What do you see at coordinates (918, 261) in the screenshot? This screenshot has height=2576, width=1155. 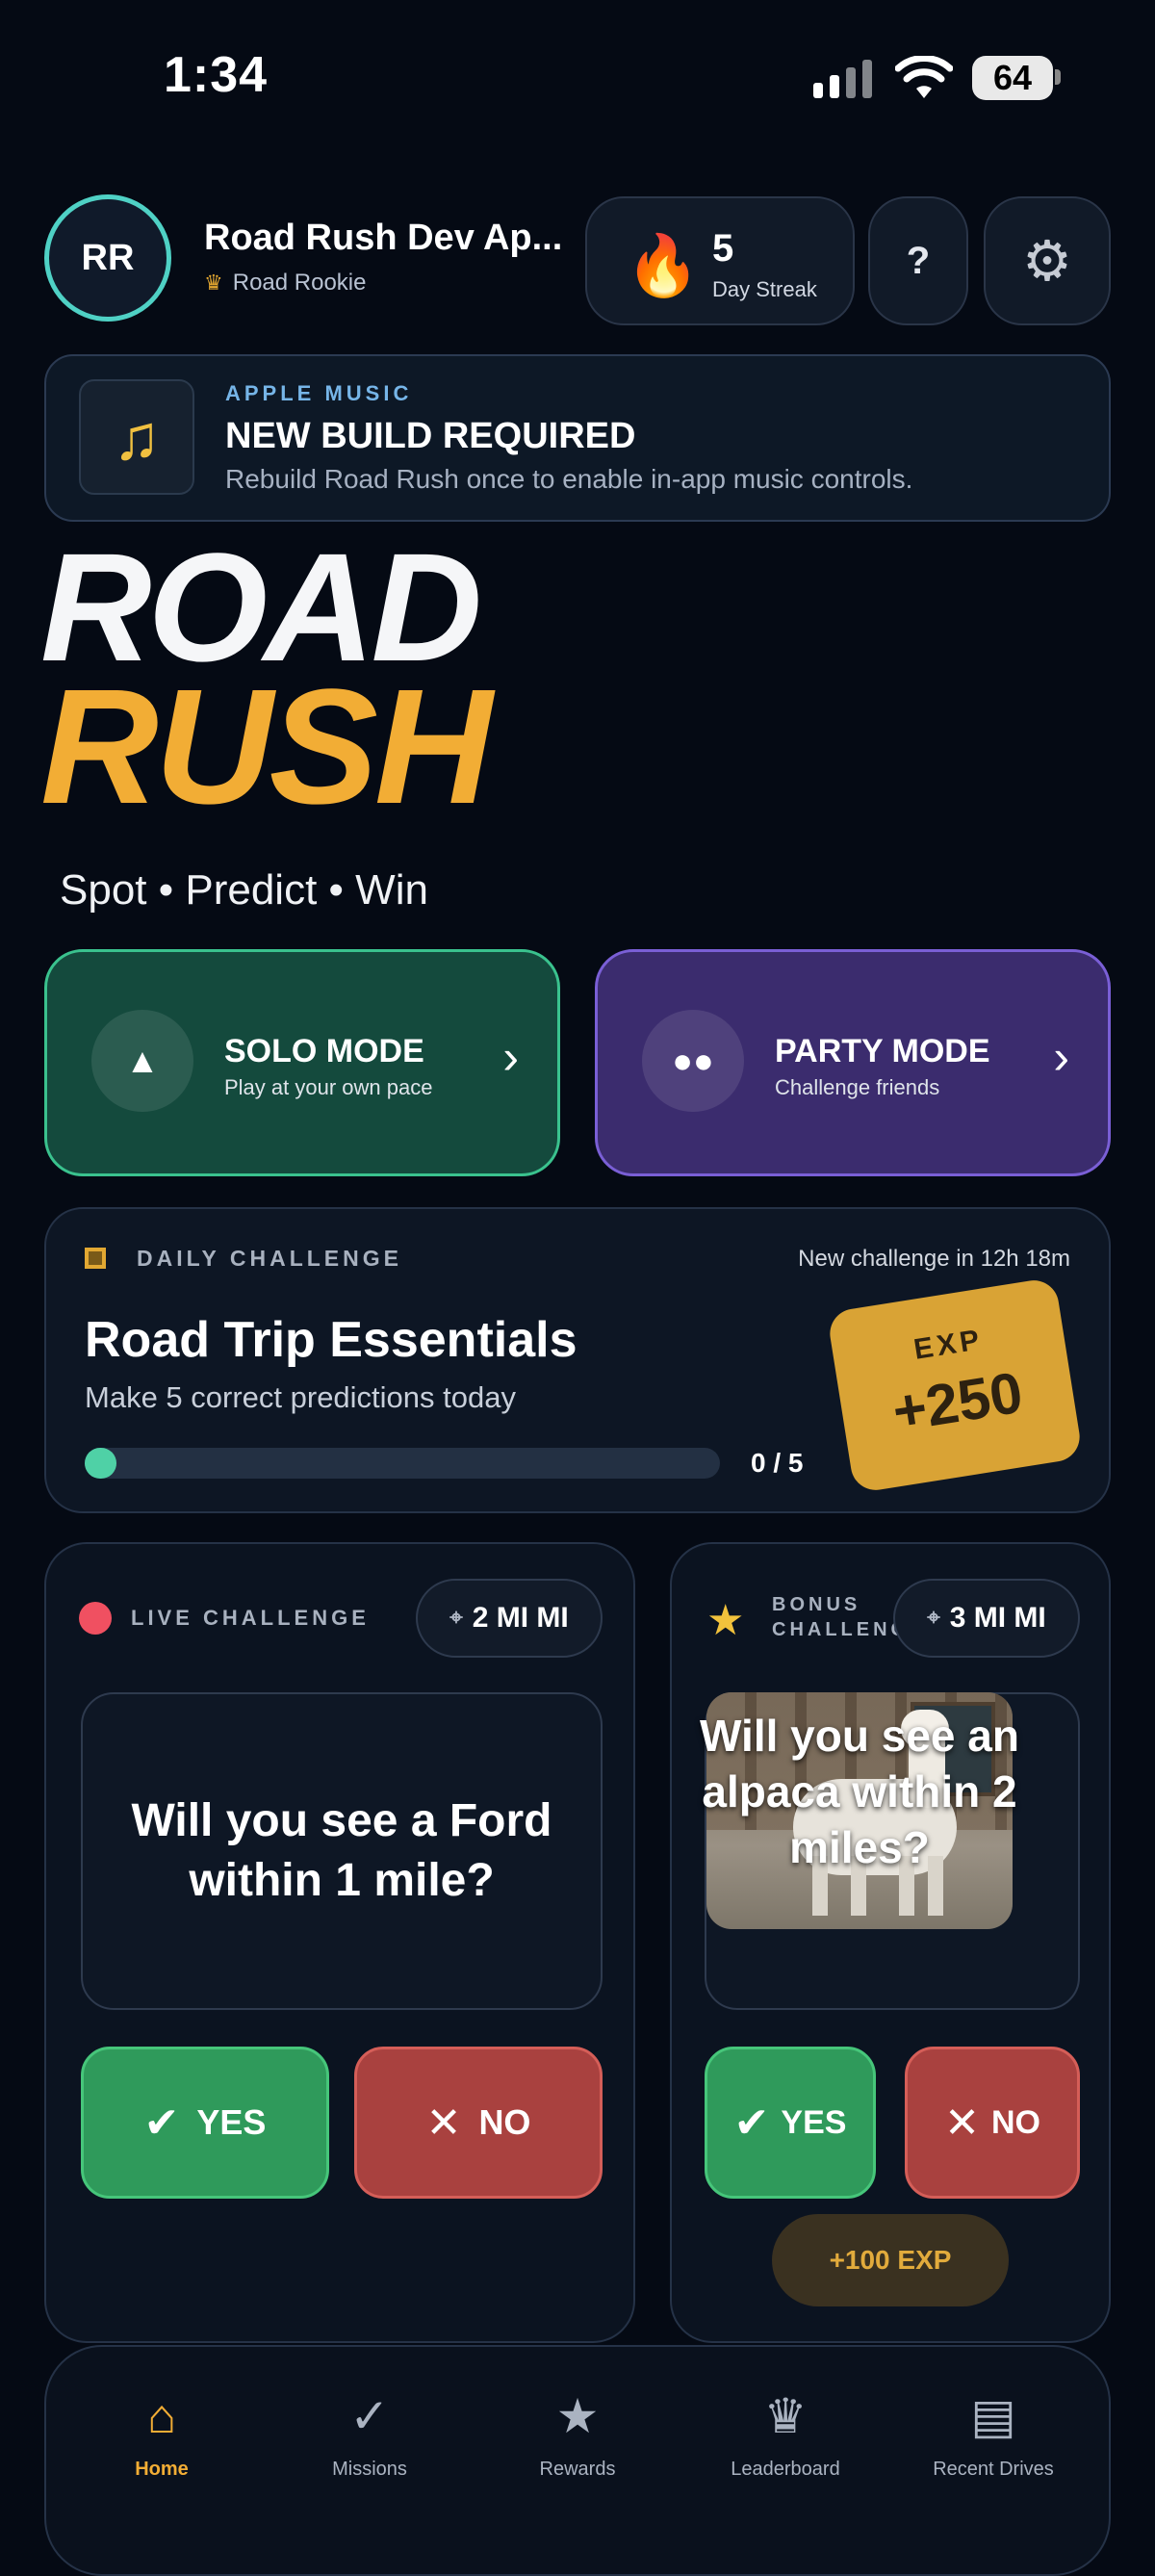 I see `help-button: ?` at bounding box center [918, 261].